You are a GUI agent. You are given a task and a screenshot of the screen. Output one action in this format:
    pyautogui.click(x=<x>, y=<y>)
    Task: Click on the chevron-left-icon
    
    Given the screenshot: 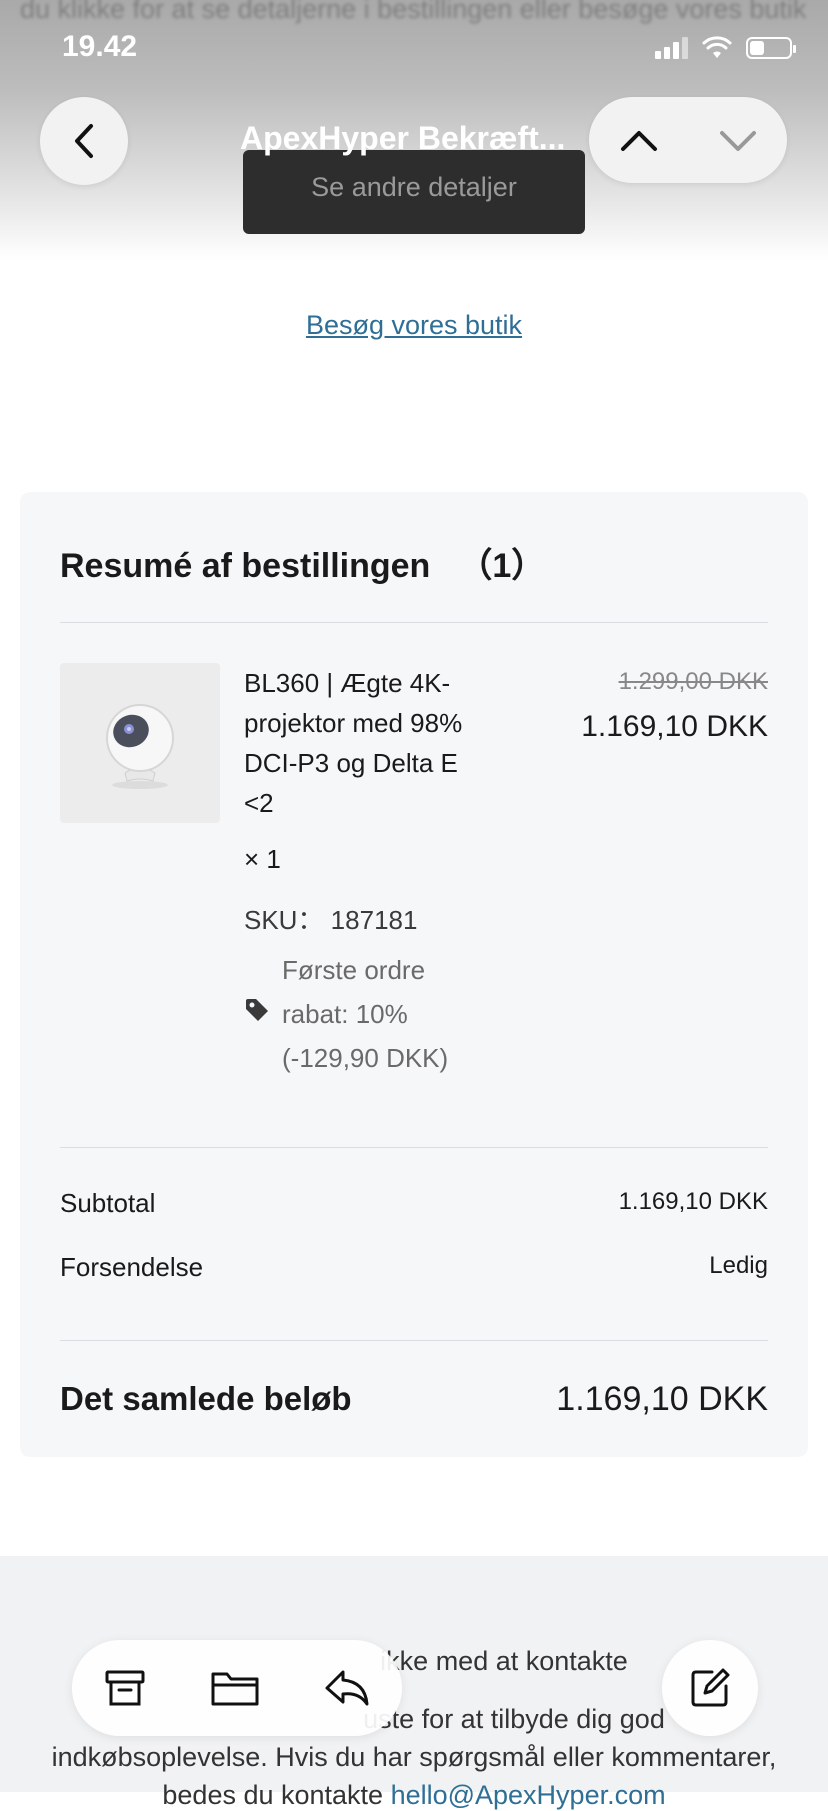 What is the action you would take?
    pyautogui.click(x=84, y=141)
    